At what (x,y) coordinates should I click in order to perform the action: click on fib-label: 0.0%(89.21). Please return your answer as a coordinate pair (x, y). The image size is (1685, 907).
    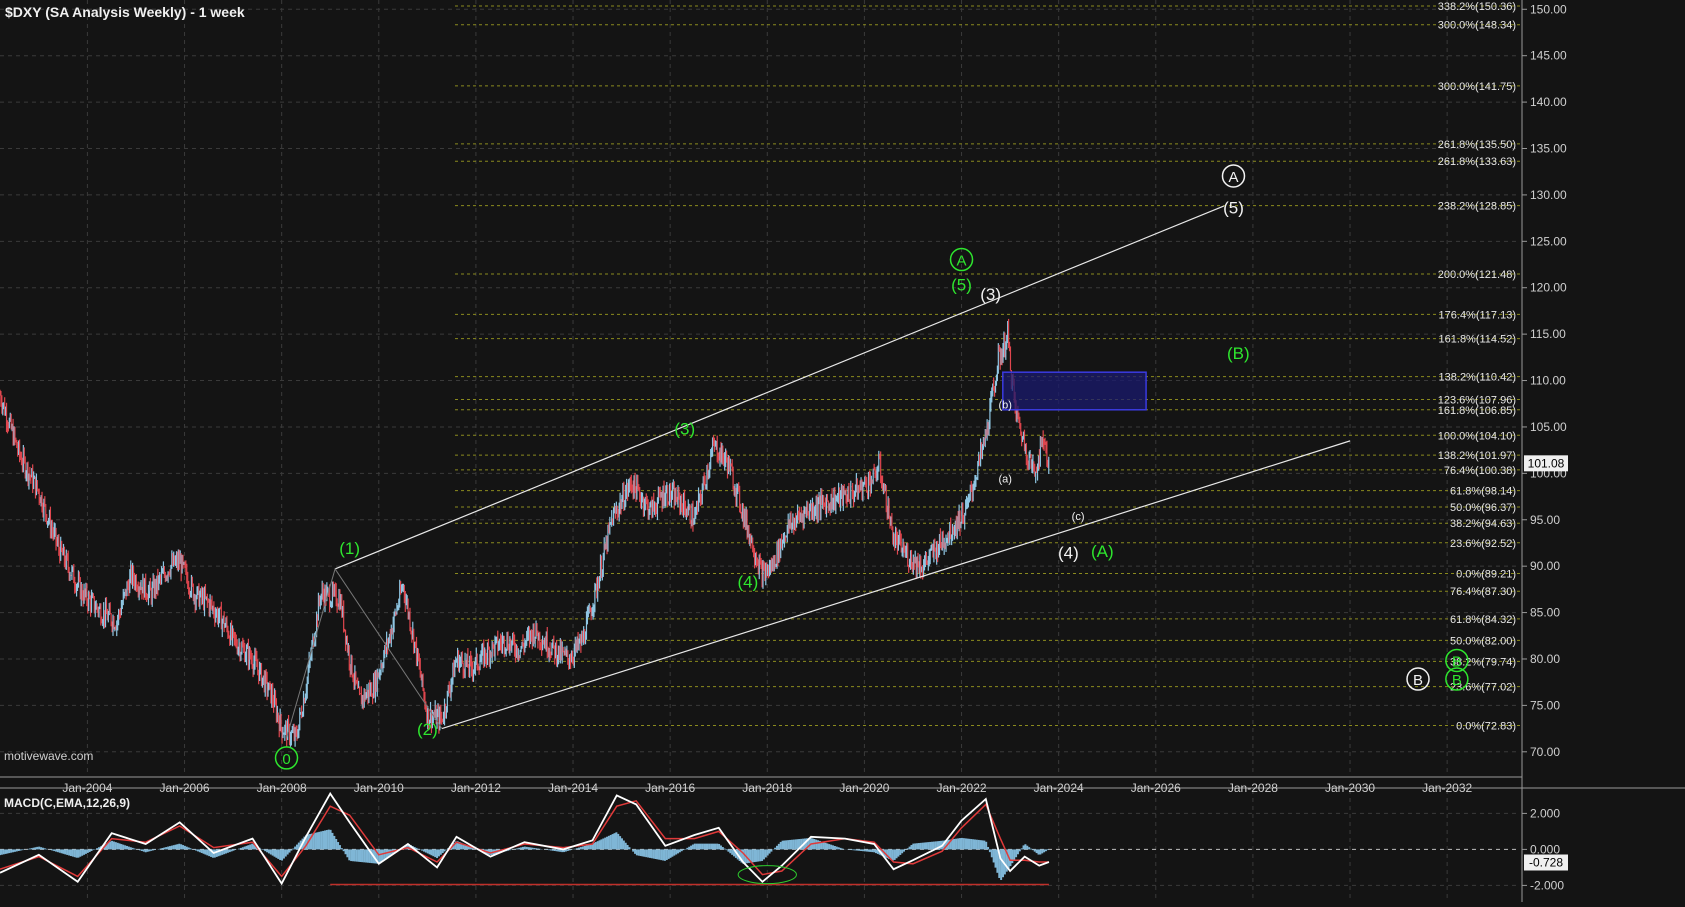
    Looking at the image, I should click on (1486, 575).